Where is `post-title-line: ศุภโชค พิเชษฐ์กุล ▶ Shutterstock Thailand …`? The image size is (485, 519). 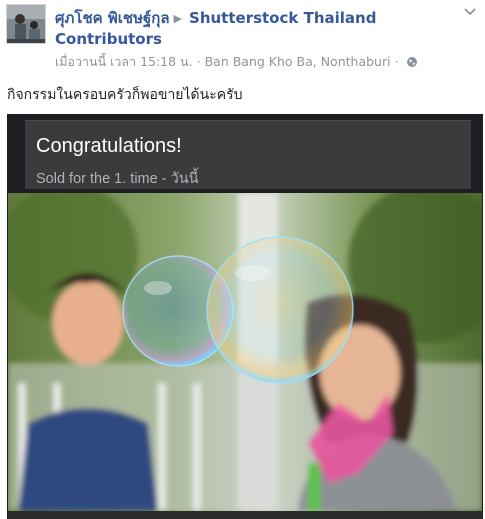
post-title-line: ศุภโชค พิเชษฐ์กุล ▶ Shutterstock Thailand … is located at coordinates (255, 28).